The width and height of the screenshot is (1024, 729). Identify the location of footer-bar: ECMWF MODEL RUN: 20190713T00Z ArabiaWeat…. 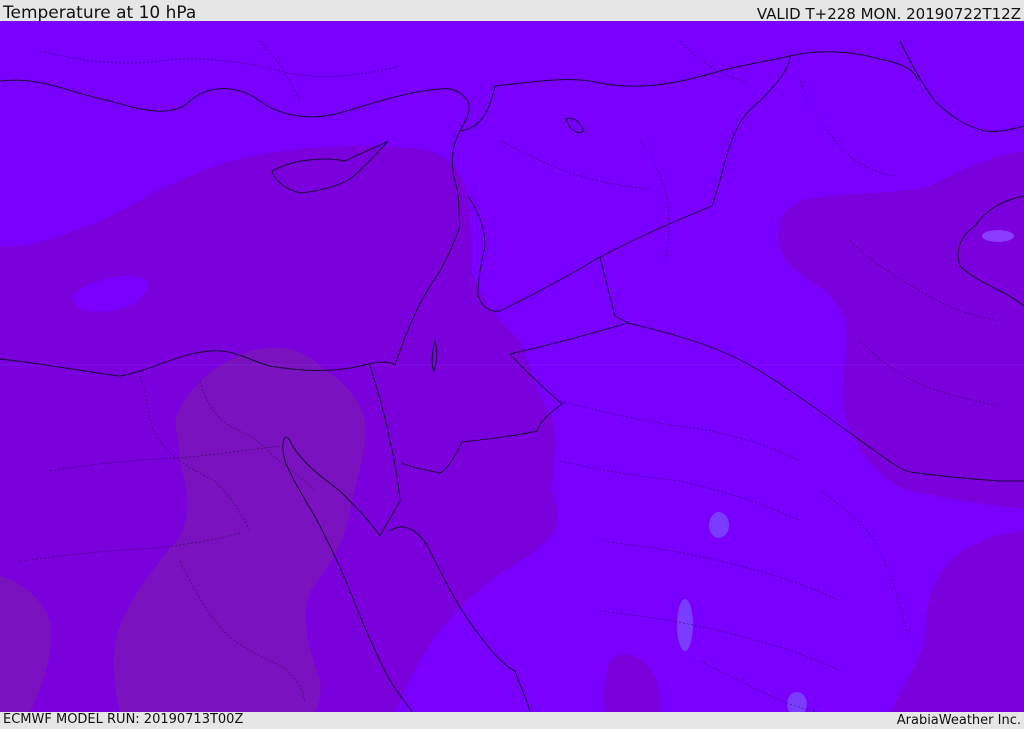
(512, 720).